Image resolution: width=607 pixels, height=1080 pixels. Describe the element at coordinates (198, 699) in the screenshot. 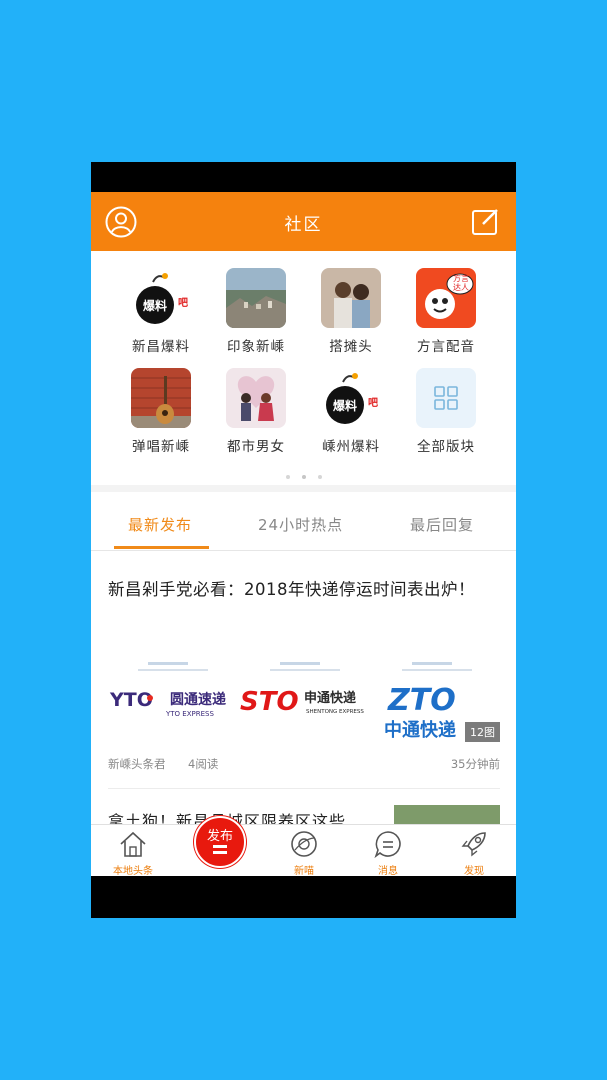

I see `svg-text: 圆通速递` at that location.